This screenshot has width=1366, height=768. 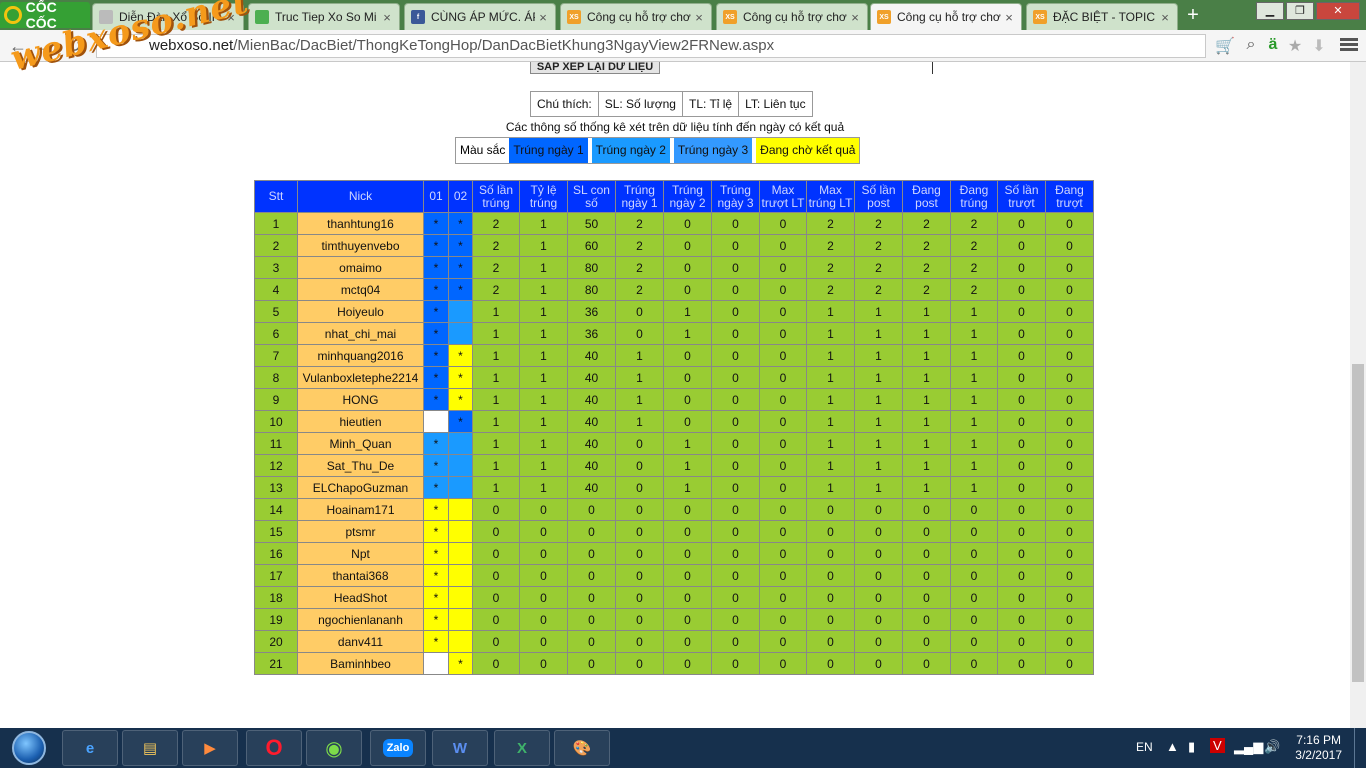 What do you see at coordinates (360, 597) in the screenshot?
I see `nick-cell: HeadShot` at bounding box center [360, 597].